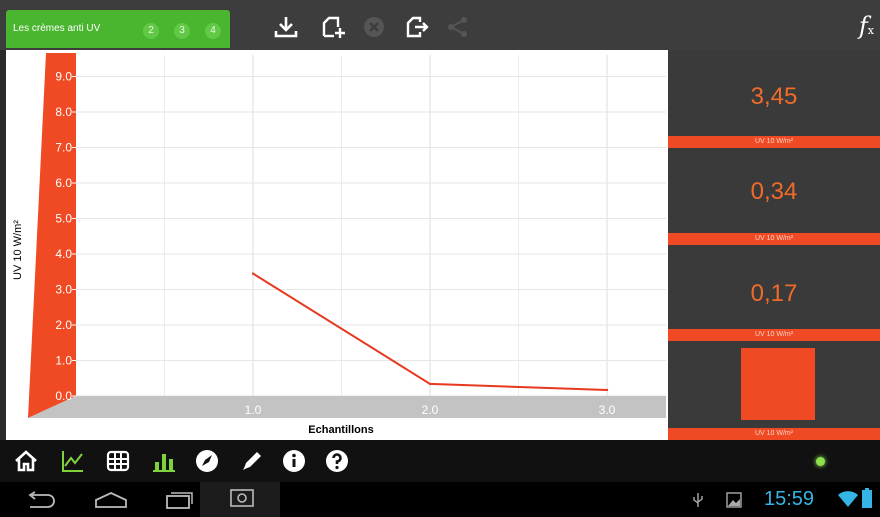 This screenshot has height=517, width=880. I want to click on y-tick-label: 0.0, so click(63, 396).